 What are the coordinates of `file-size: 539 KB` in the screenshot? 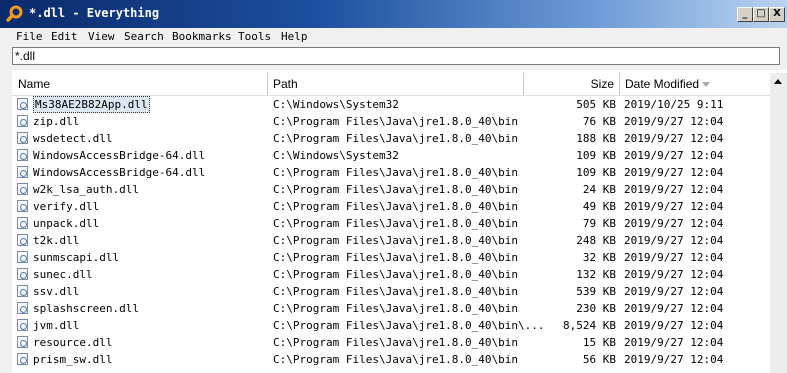 It's located at (596, 291).